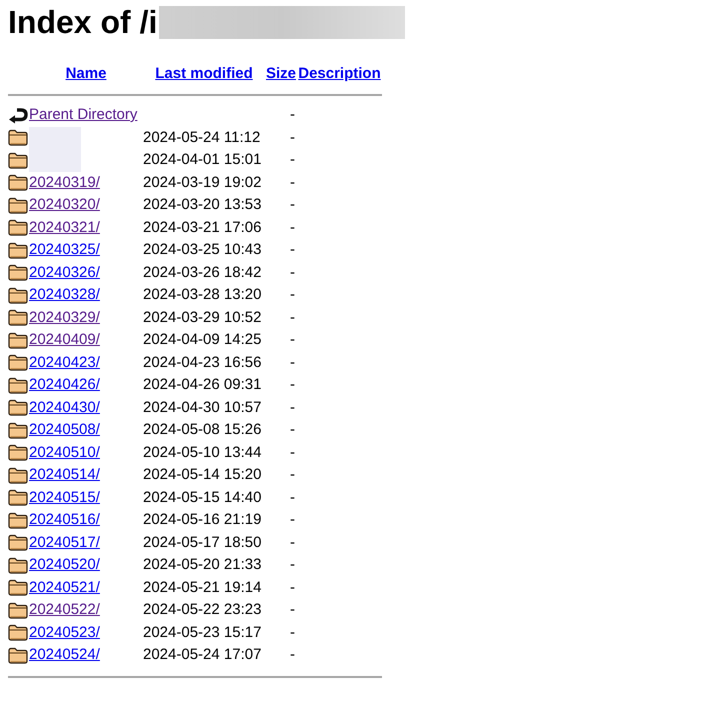 This screenshot has height=717, width=705. Describe the element at coordinates (64, 183) in the screenshot. I see `folder-link: 20240319/` at that location.